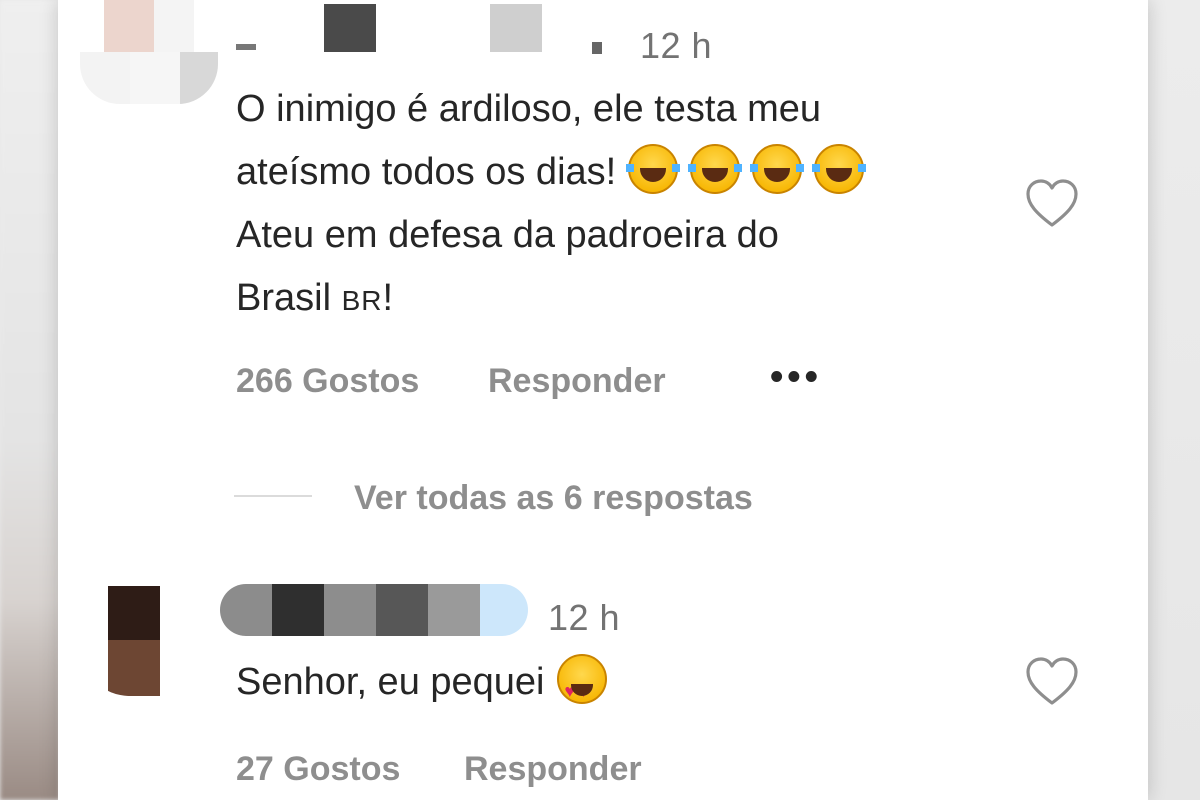 This screenshot has width=1200, height=800. I want to click on comment-1-text-line-2: ateísmo todos os dias!, so click(636, 172).